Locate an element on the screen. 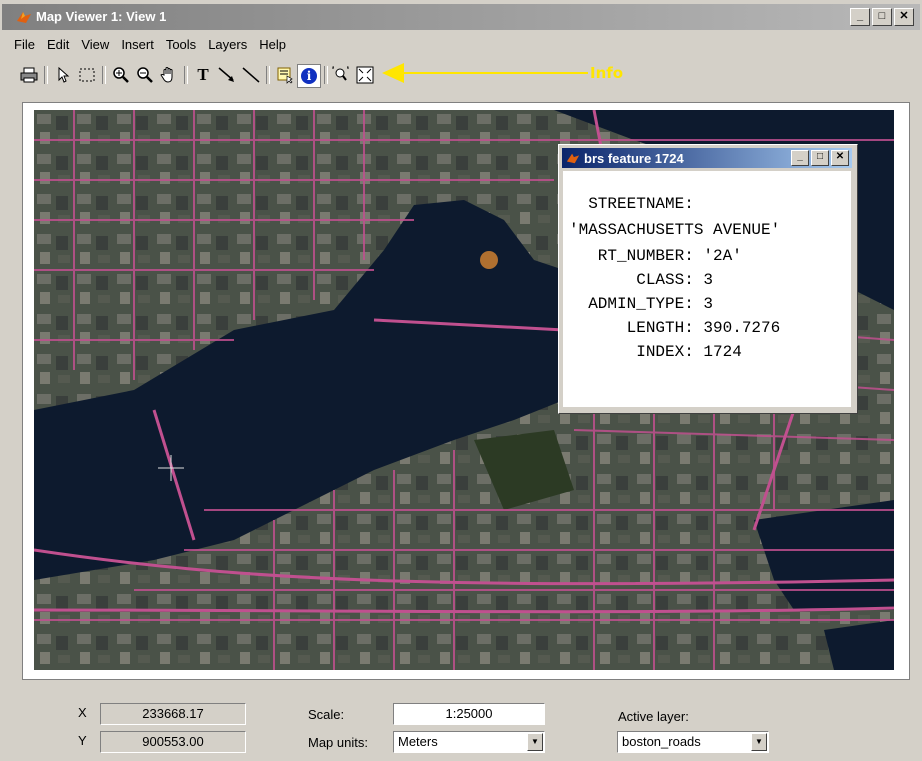 The height and width of the screenshot is (761, 922). scale-label: Scale: is located at coordinates (326, 714).